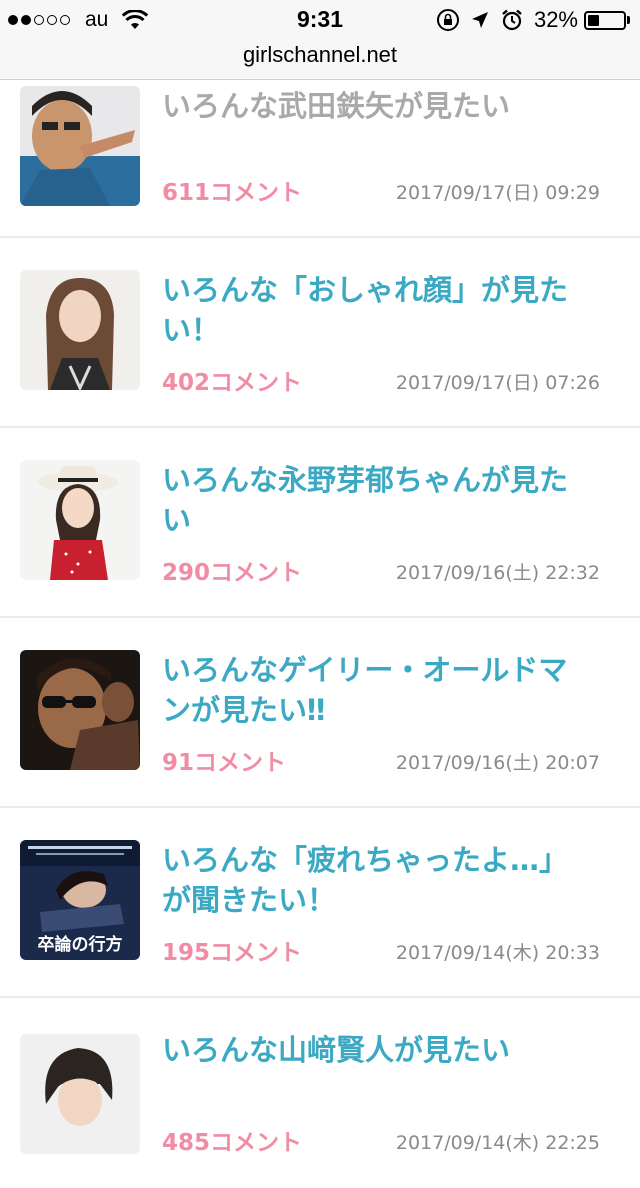  Describe the element at coordinates (497, 763) in the screenshot. I see `topic-date: 2017/09/16(土) 20:07` at that location.